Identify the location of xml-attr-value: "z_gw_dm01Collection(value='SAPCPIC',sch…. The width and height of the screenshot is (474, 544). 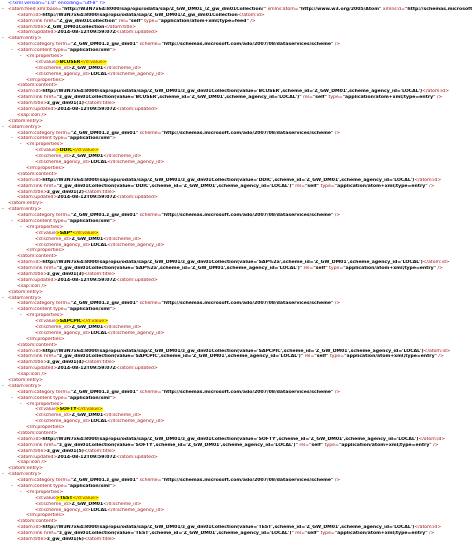
(180, 357).